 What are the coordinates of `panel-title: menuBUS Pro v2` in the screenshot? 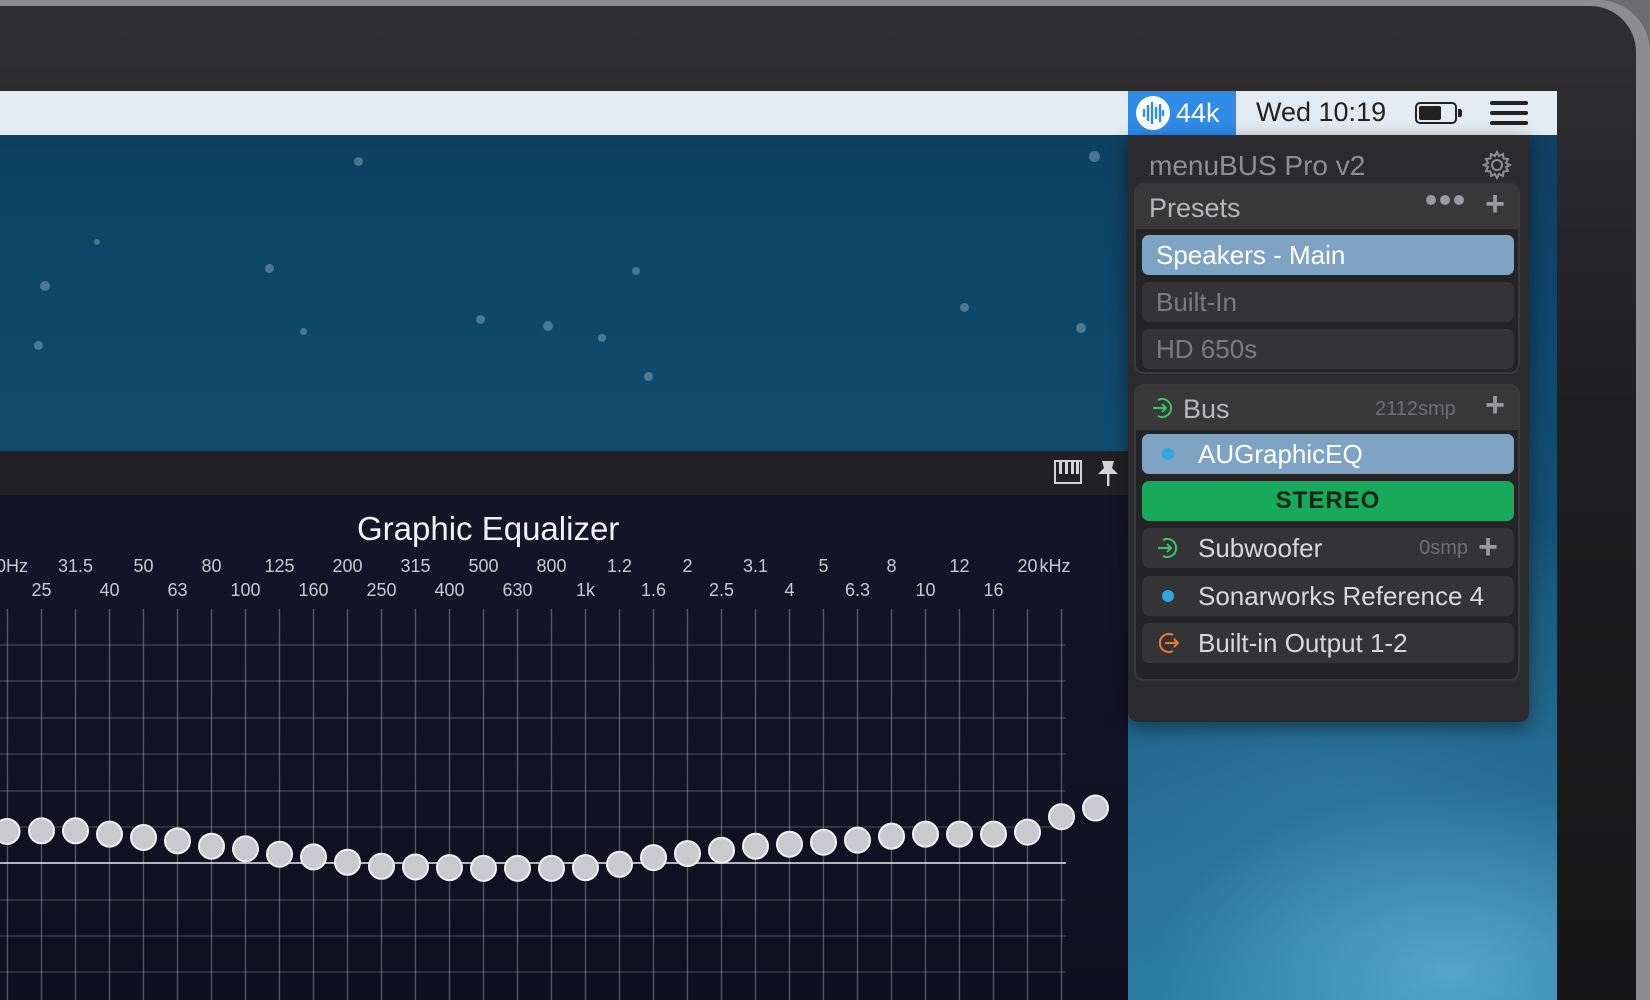 It's located at (1257, 165).